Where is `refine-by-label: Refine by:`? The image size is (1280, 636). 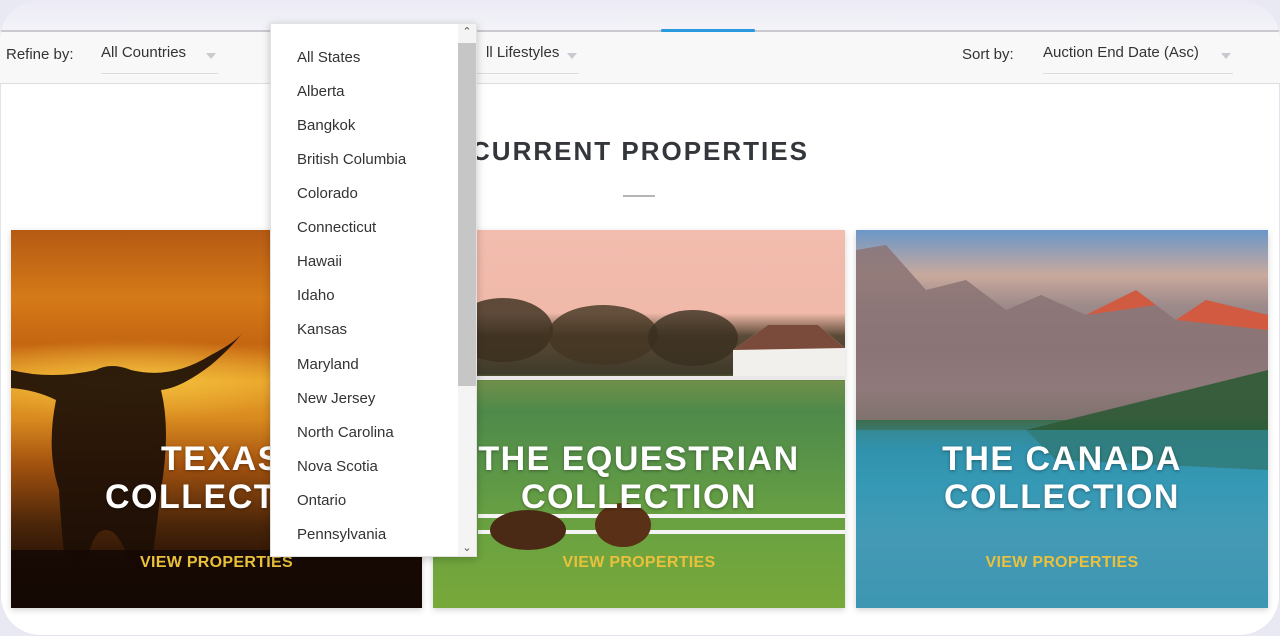 refine-by-label: Refine by: is located at coordinates (40, 54).